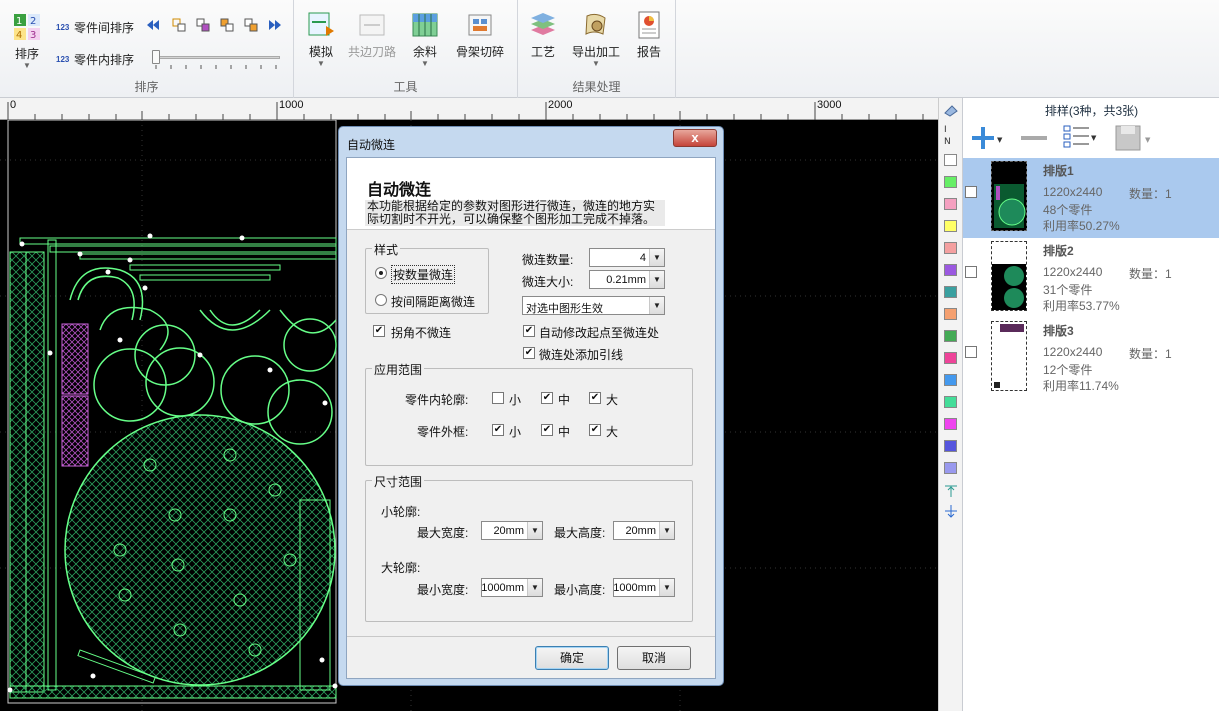 This screenshot has width=1219, height=711. What do you see at coordinates (203, 25) in the screenshot?
I see `step-back-alt-icon` at bounding box center [203, 25].